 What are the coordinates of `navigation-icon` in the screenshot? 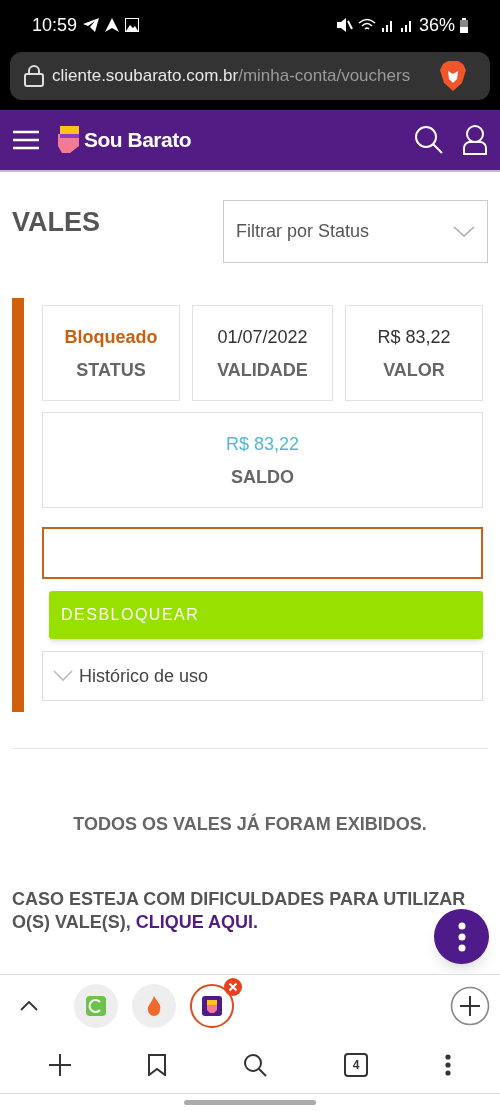 It's located at (112, 25).